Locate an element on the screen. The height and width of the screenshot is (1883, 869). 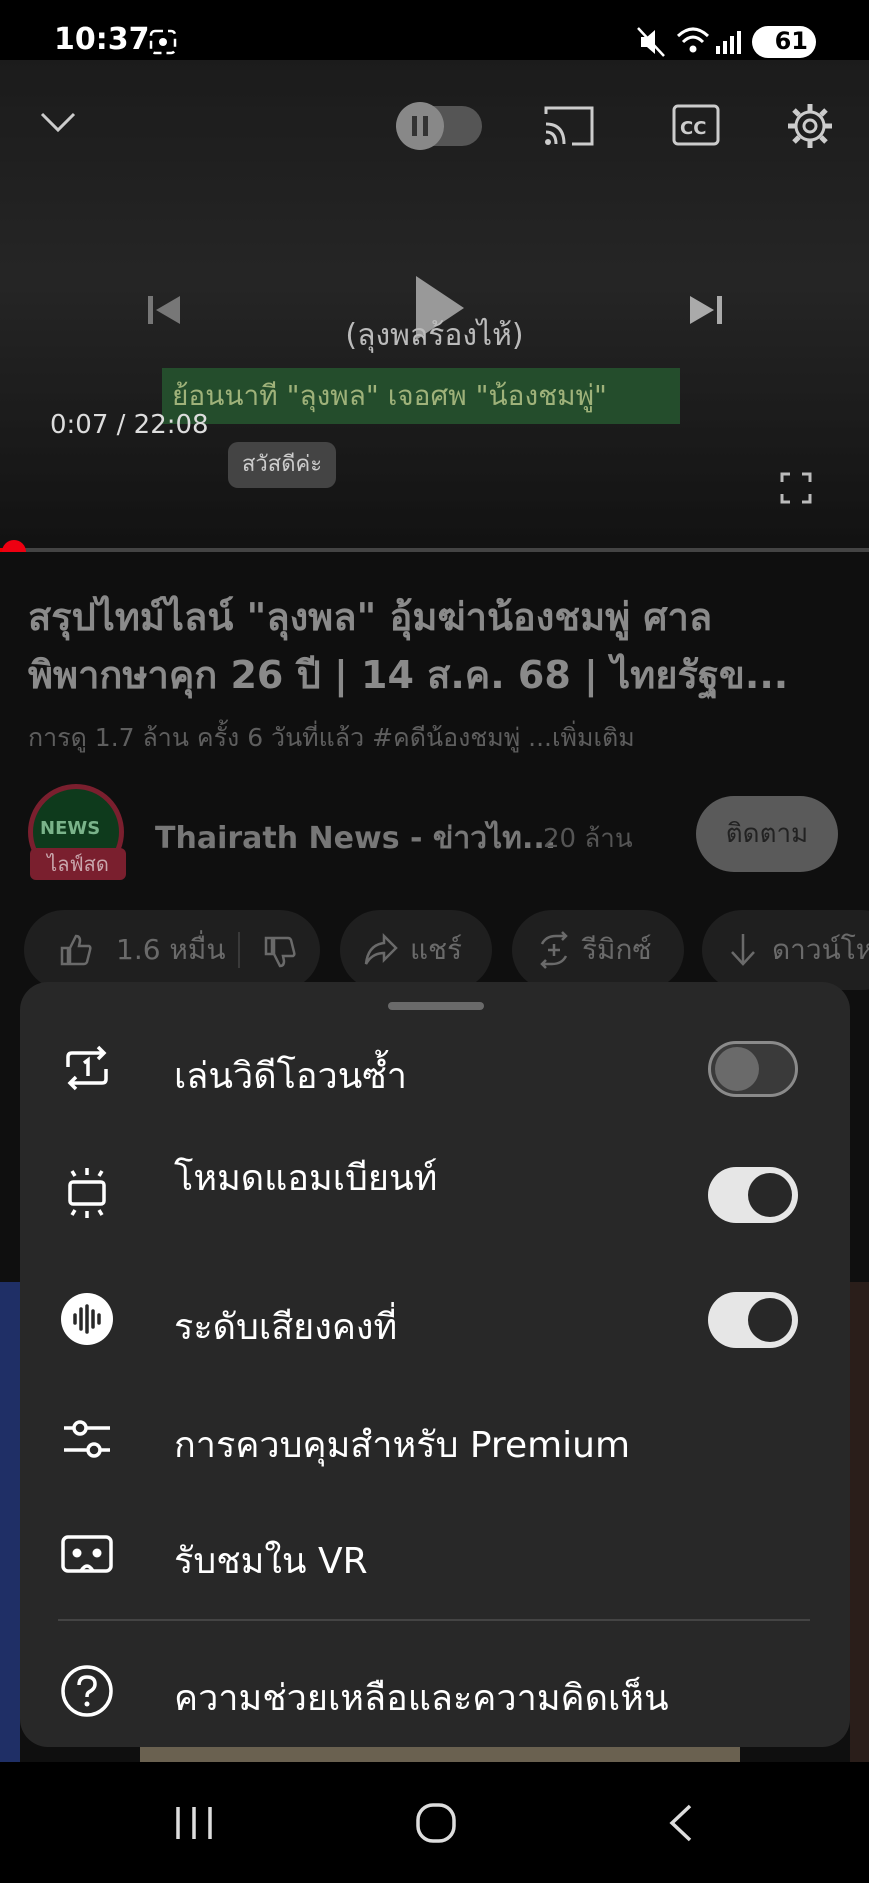
svg-text: CC is located at coordinates (693, 128).